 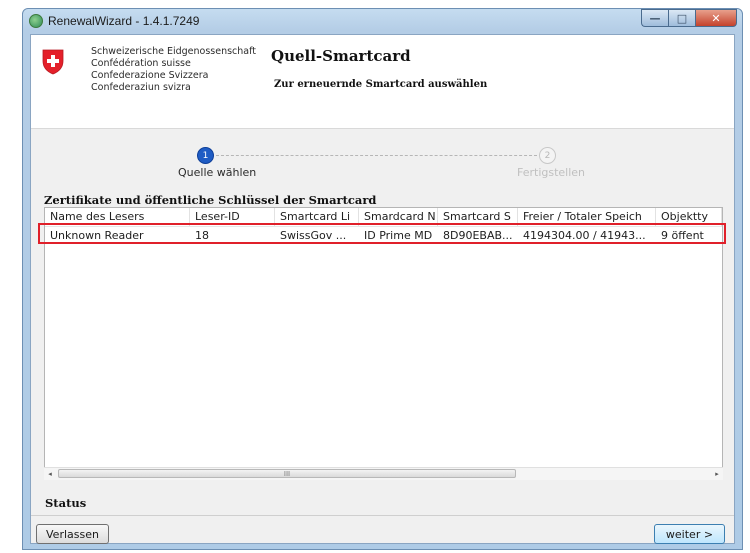 What do you see at coordinates (717, 474) in the screenshot?
I see `scroll-right-icon: ▸` at bounding box center [717, 474].